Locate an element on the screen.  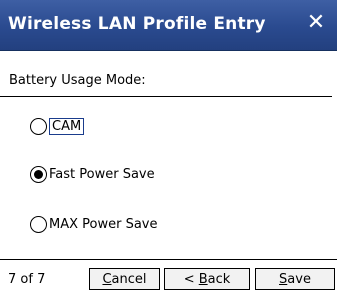
cancel-mnemonic: C is located at coordinates (107, 279).